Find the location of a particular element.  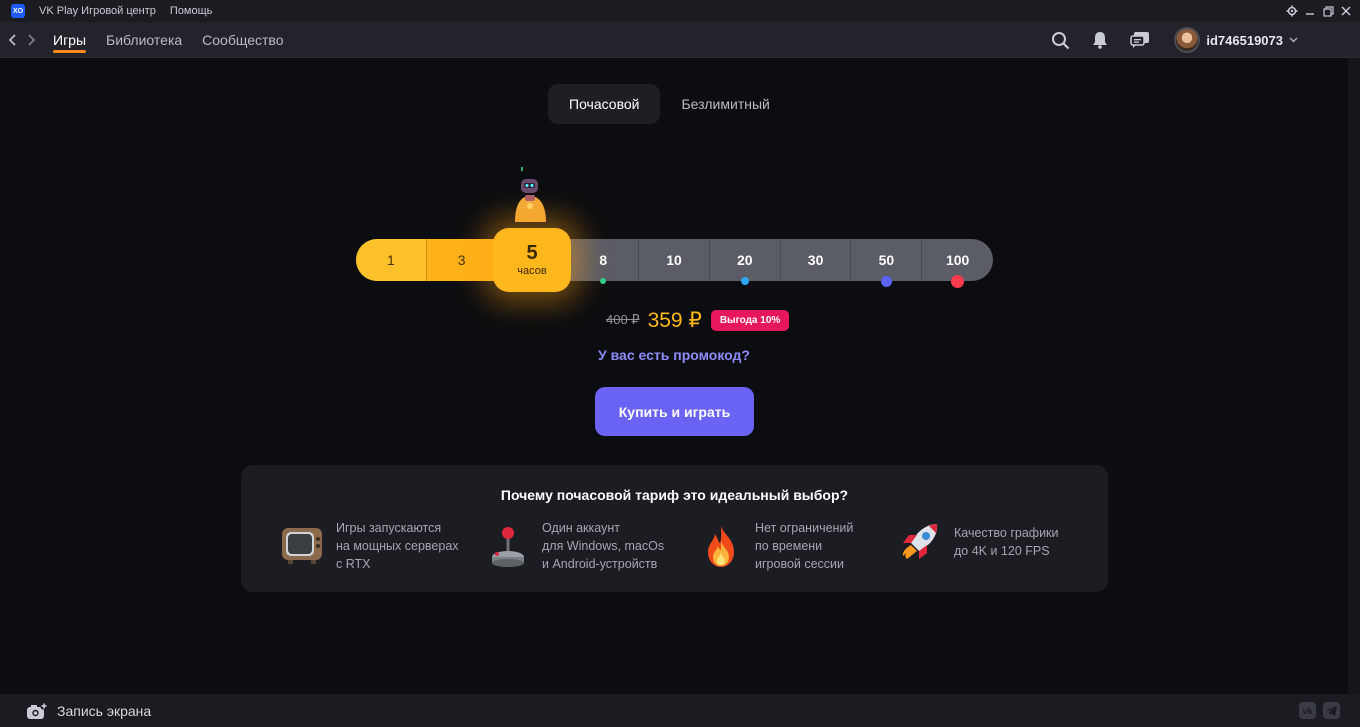

hours-option-100: 100 is located at coordinates (957, 263).